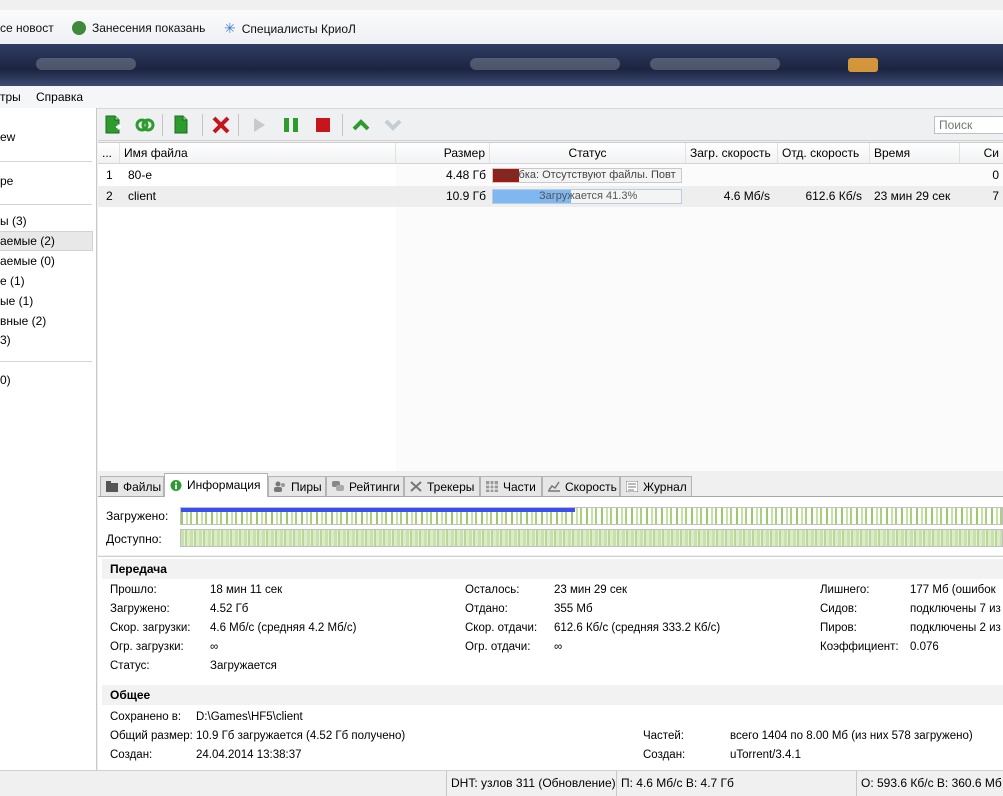 This screenshot has width=1003, height=796. Describe the element at coordinates (915, 153) in the screenshot. I see `col-eta: Время` at that location.